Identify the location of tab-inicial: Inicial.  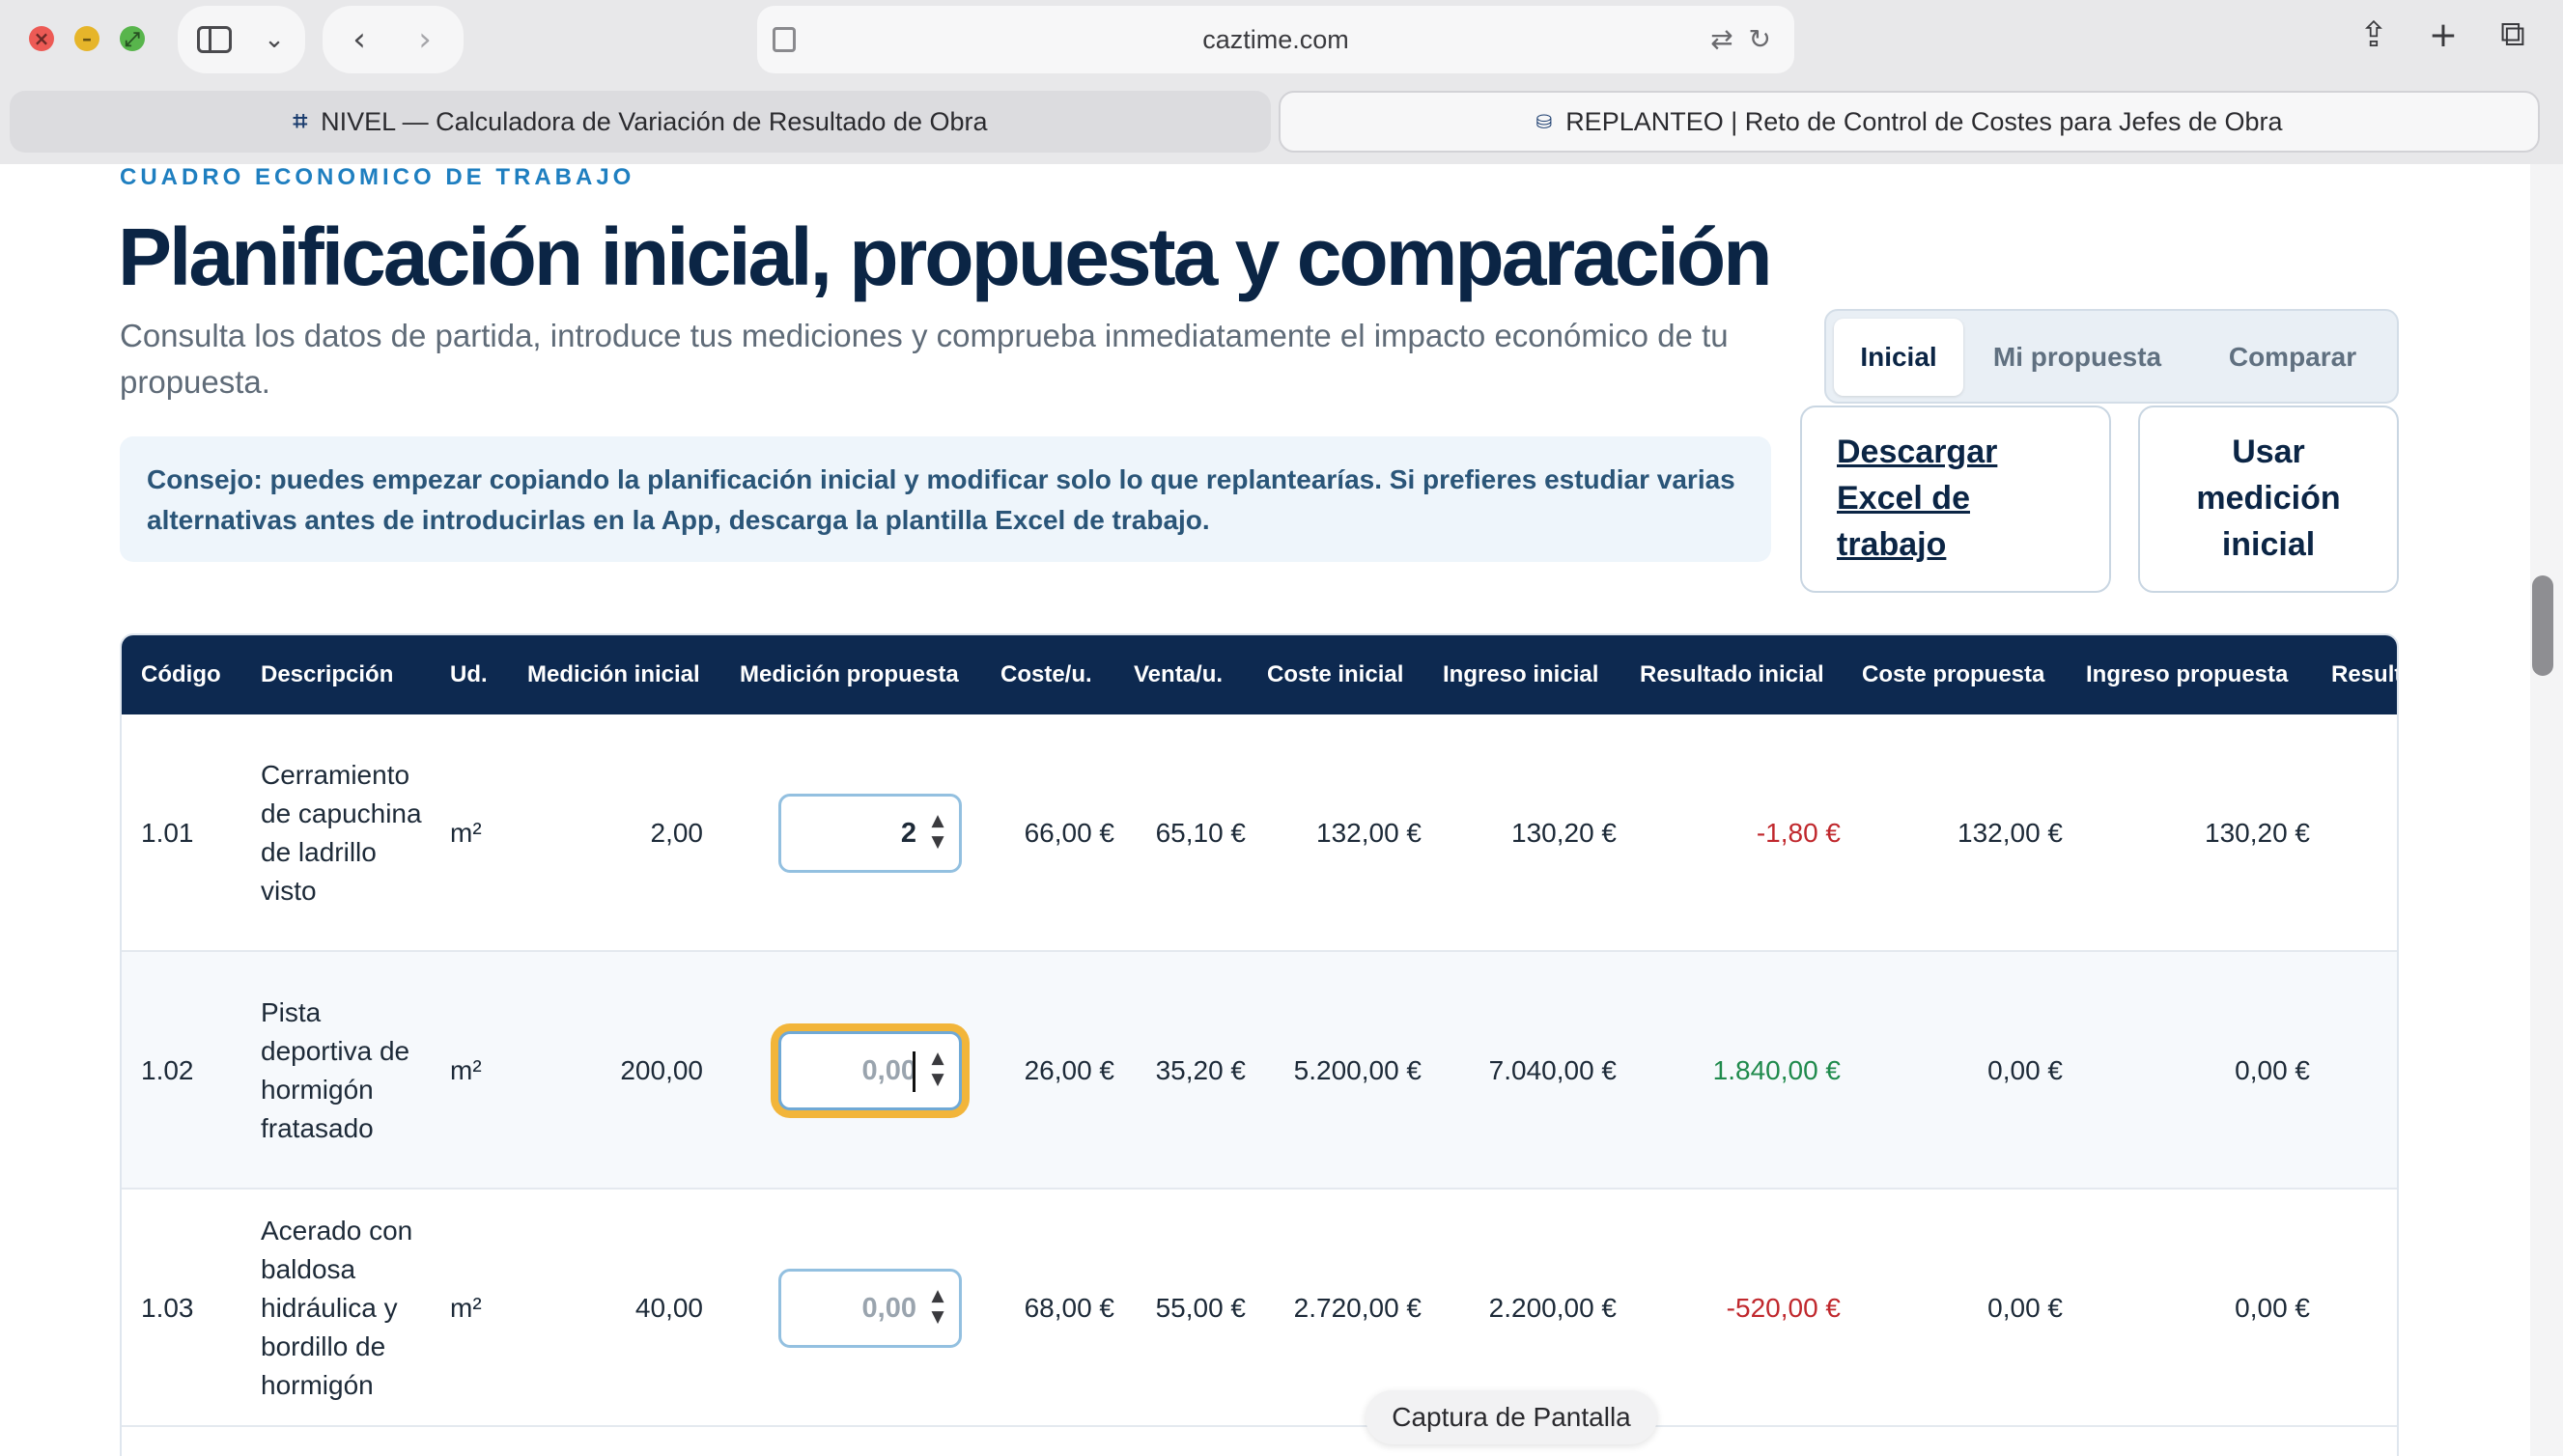
(1898, 358).